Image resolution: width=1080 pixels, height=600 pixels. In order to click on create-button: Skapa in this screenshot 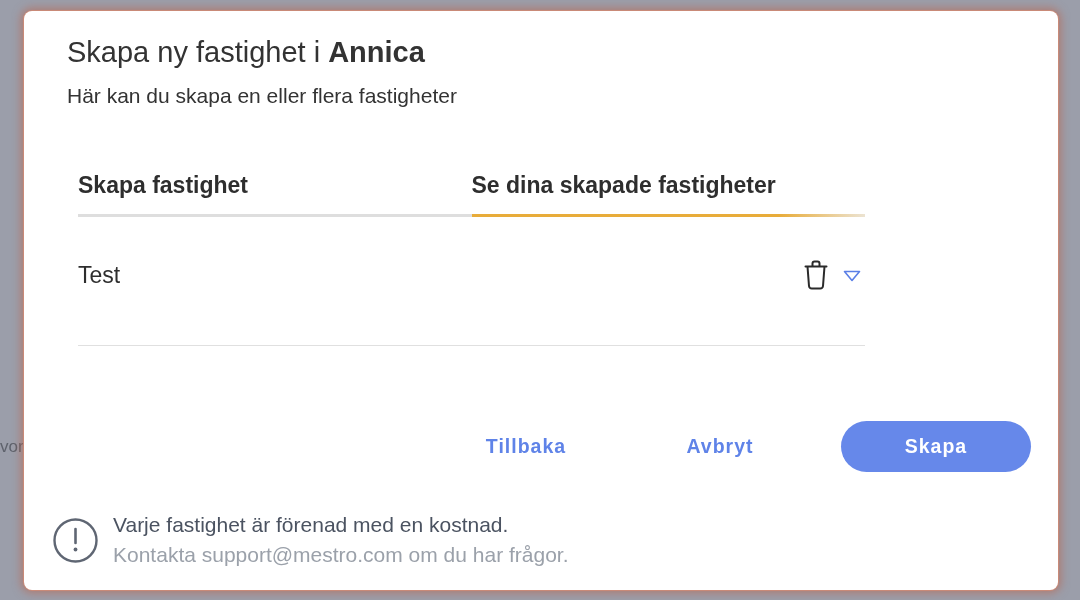, I will do `click(936, 446)`.